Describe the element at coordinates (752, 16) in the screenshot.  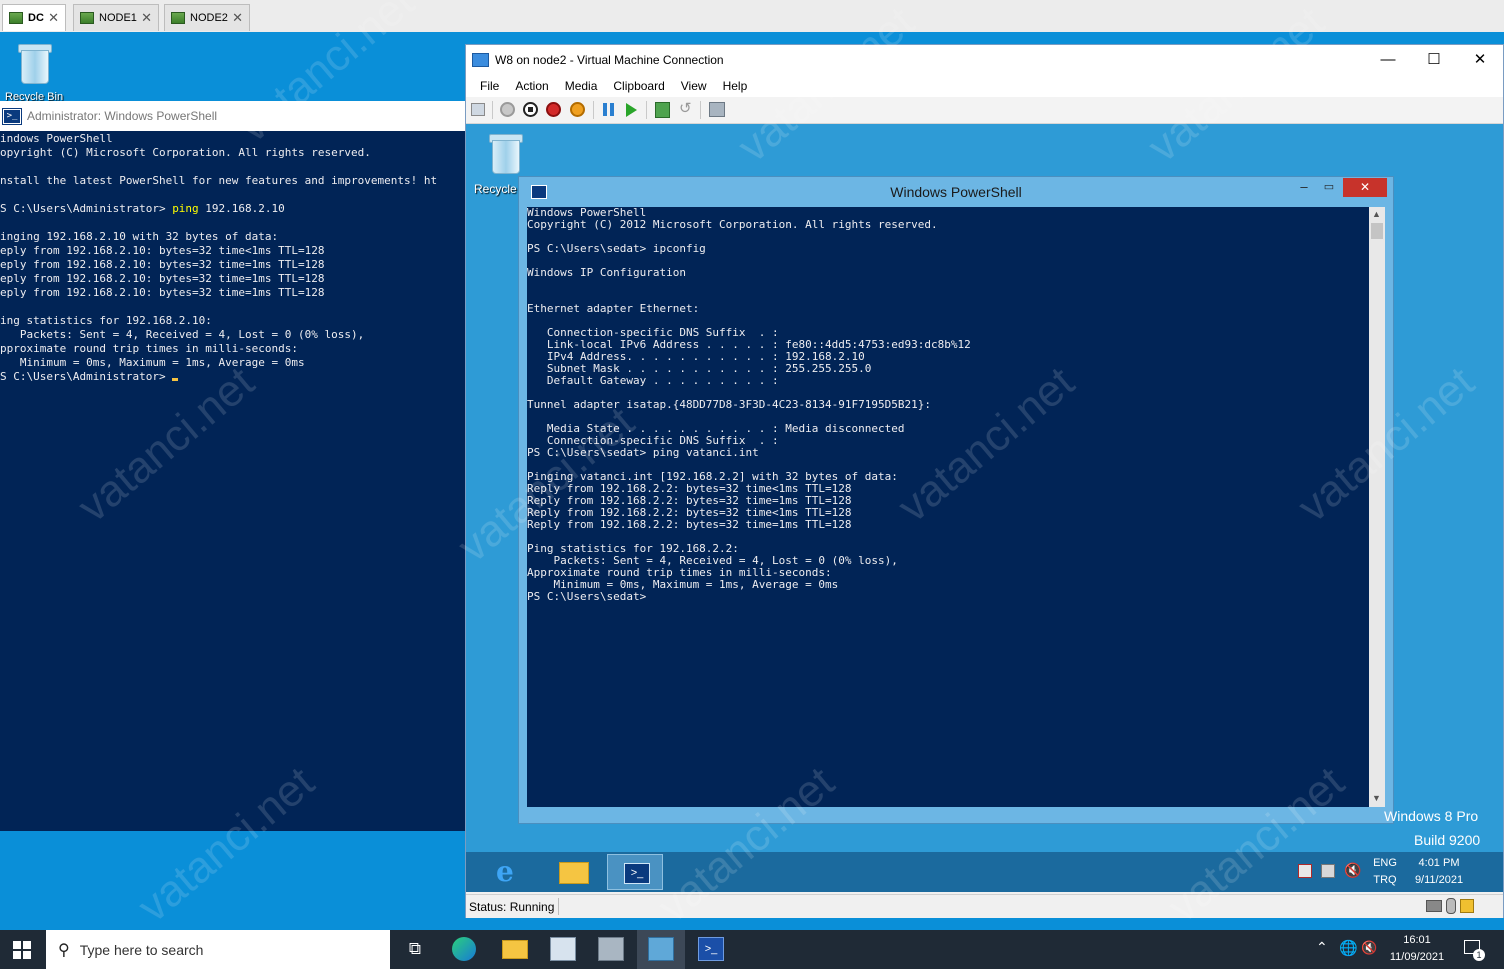
I see `connection-tab-strip: DC ✕ NODE1 ✕ NODE2 ✕` at that location.